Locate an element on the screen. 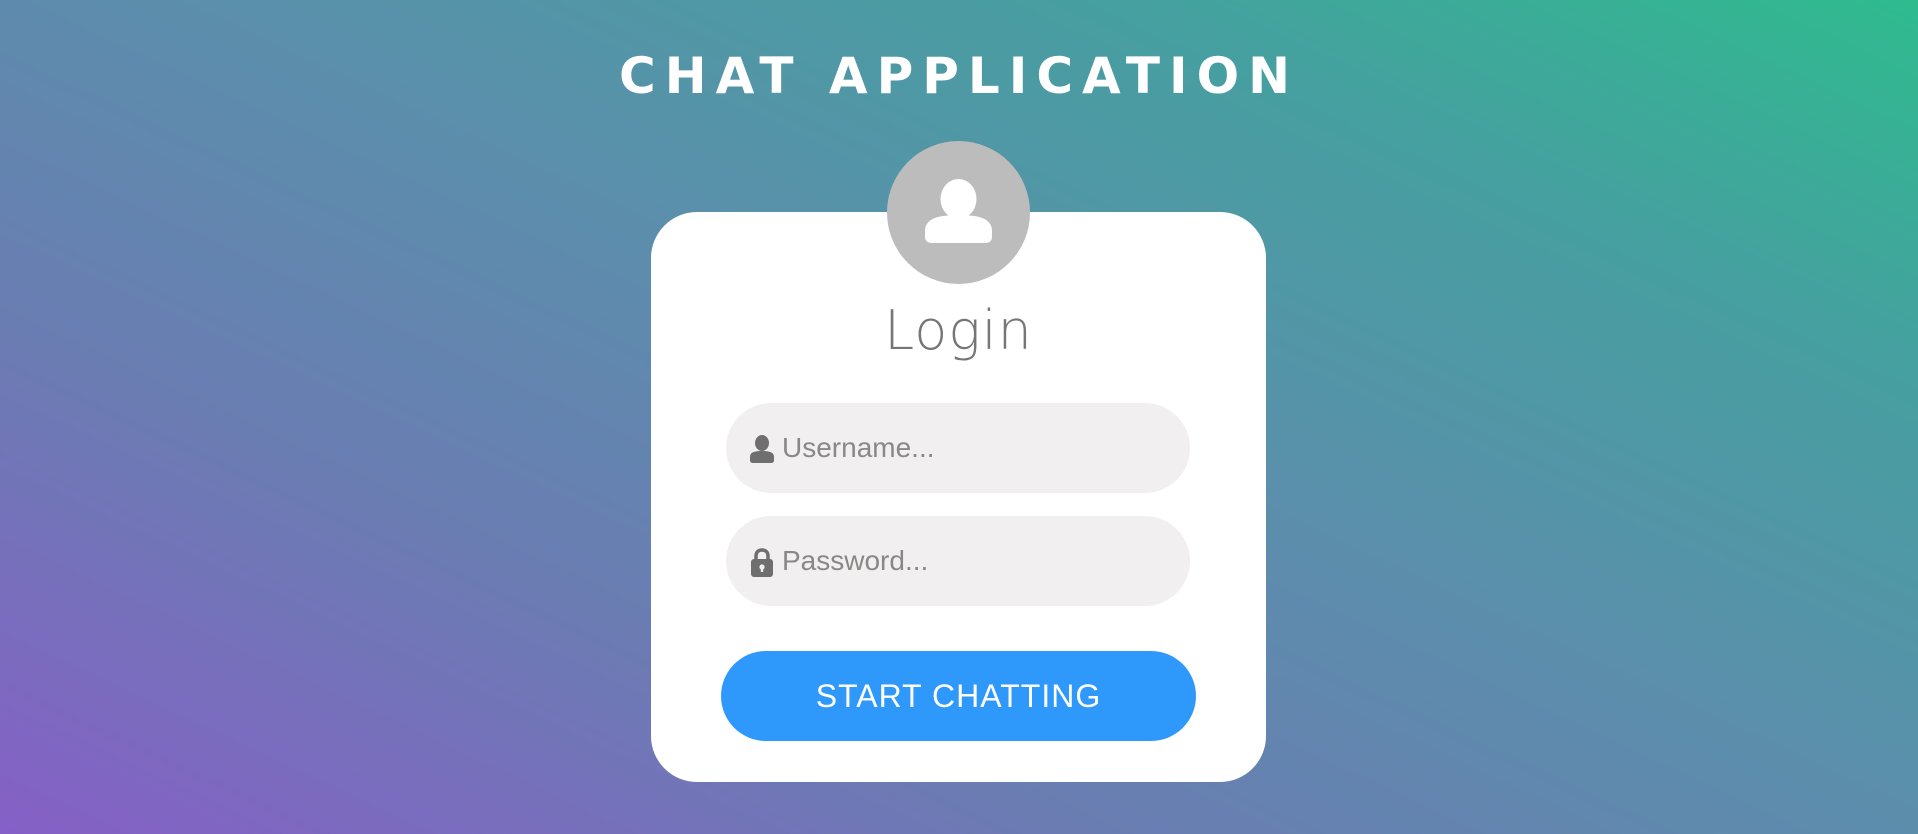 The width and height of the screenshot is (1918, 834). avatar is located at coordinates (958, 212).